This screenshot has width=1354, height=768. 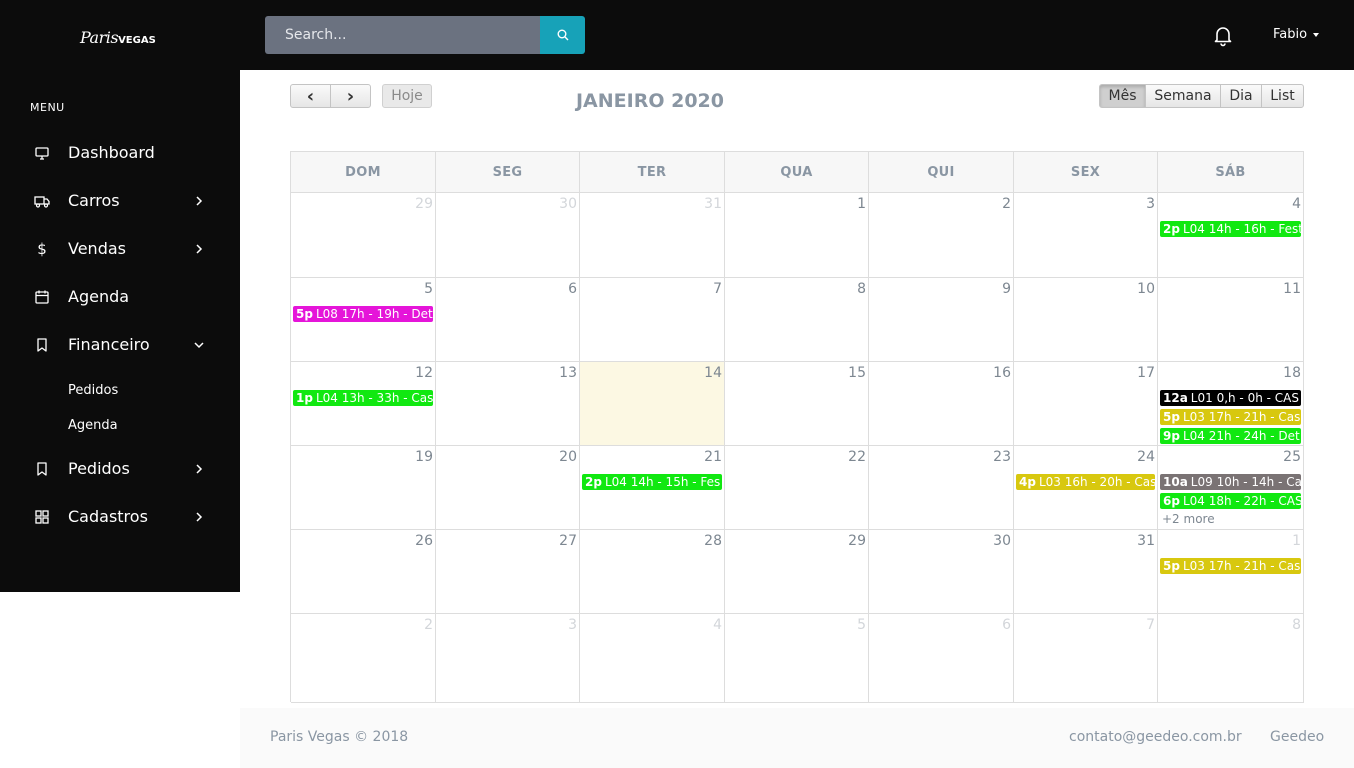 What do you see at coordinates (363, 488) in the screenshot?
I see `day-cell: 19` at bounding box center [363, 488].